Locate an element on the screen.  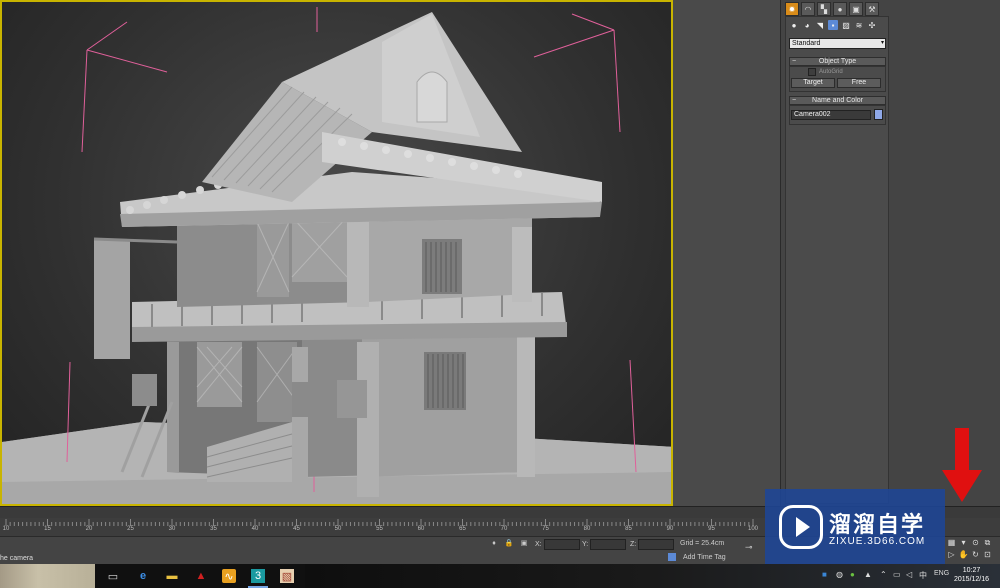
ruler-label: 55 is located at coordinates (379, 529).